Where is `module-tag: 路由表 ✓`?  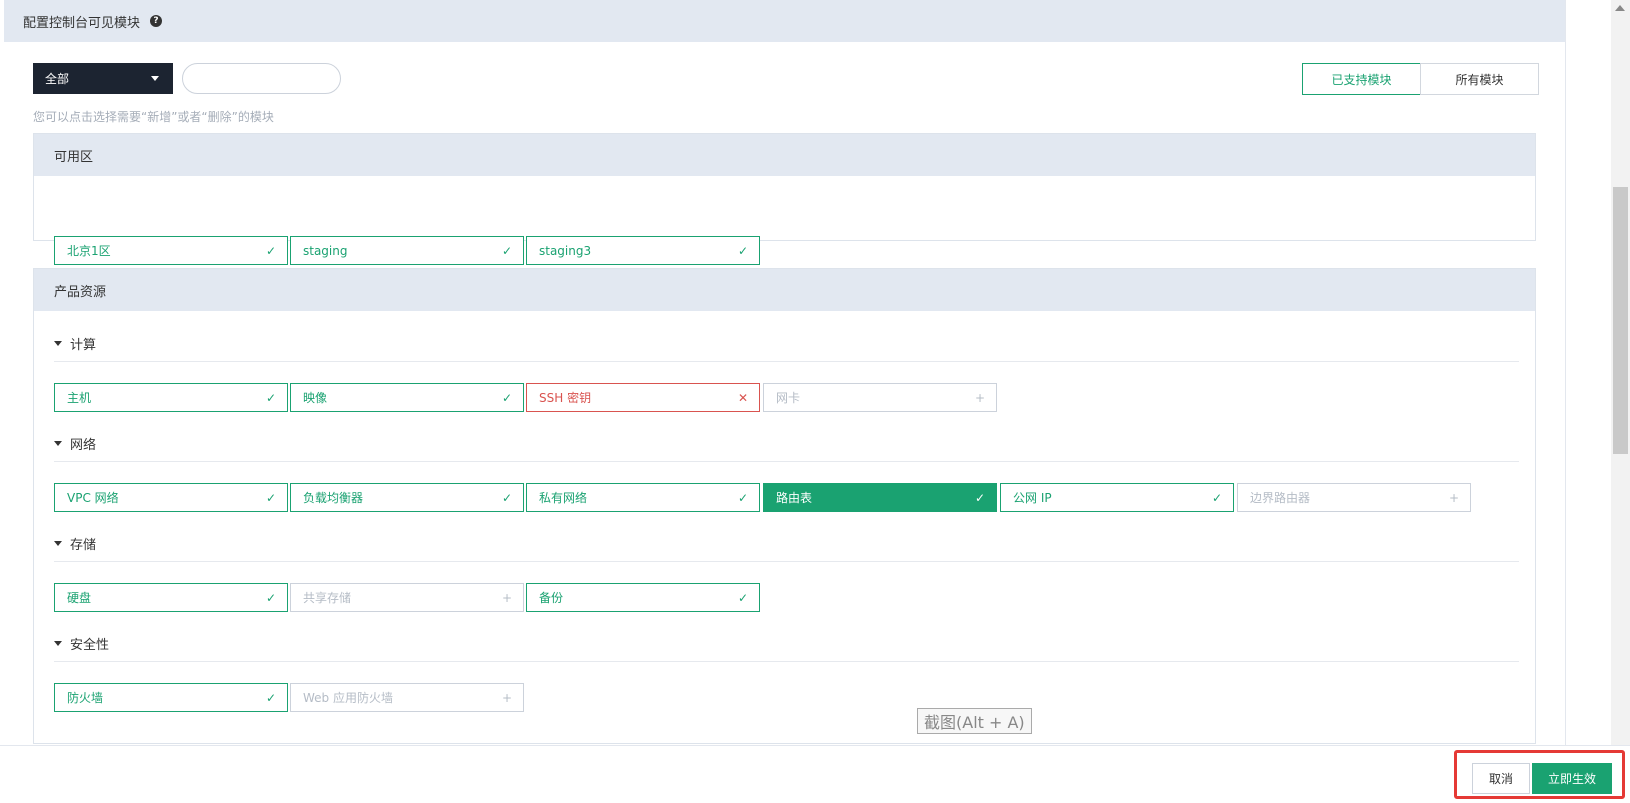
module-tag: 路由表 ✓ is located at coordinates (880, 497).